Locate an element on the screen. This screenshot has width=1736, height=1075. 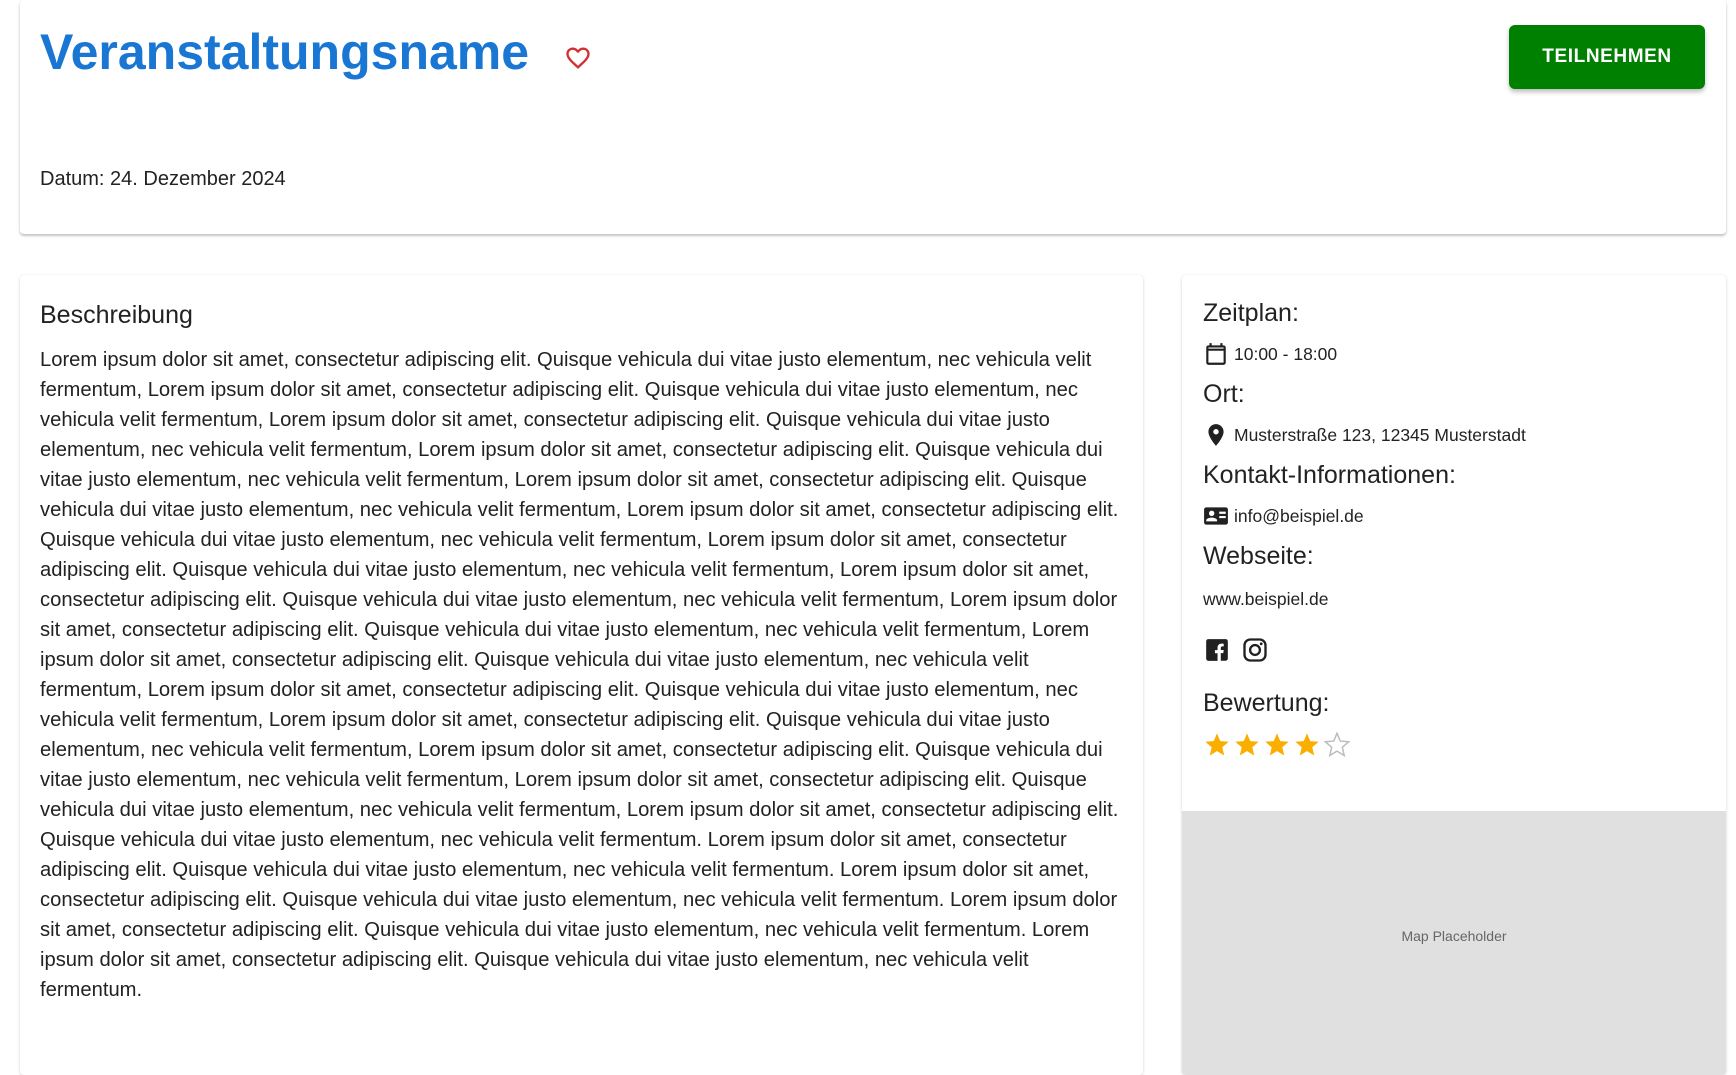
schedule-heading: Zeitplan: is located at coordinates (1251, 313).